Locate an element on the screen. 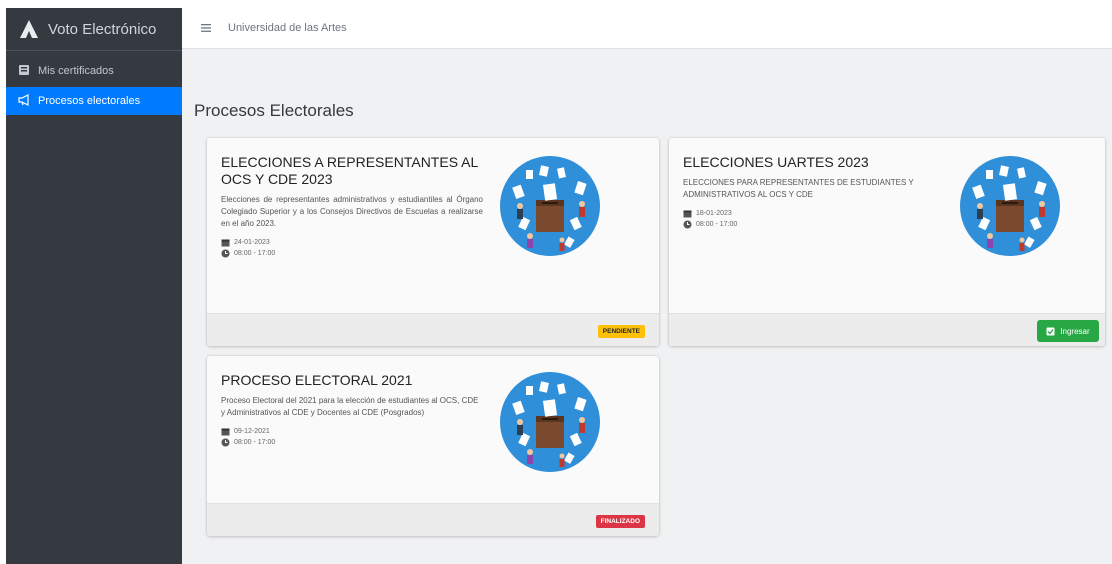  certificate-icon is located at coordinates (25, 71).